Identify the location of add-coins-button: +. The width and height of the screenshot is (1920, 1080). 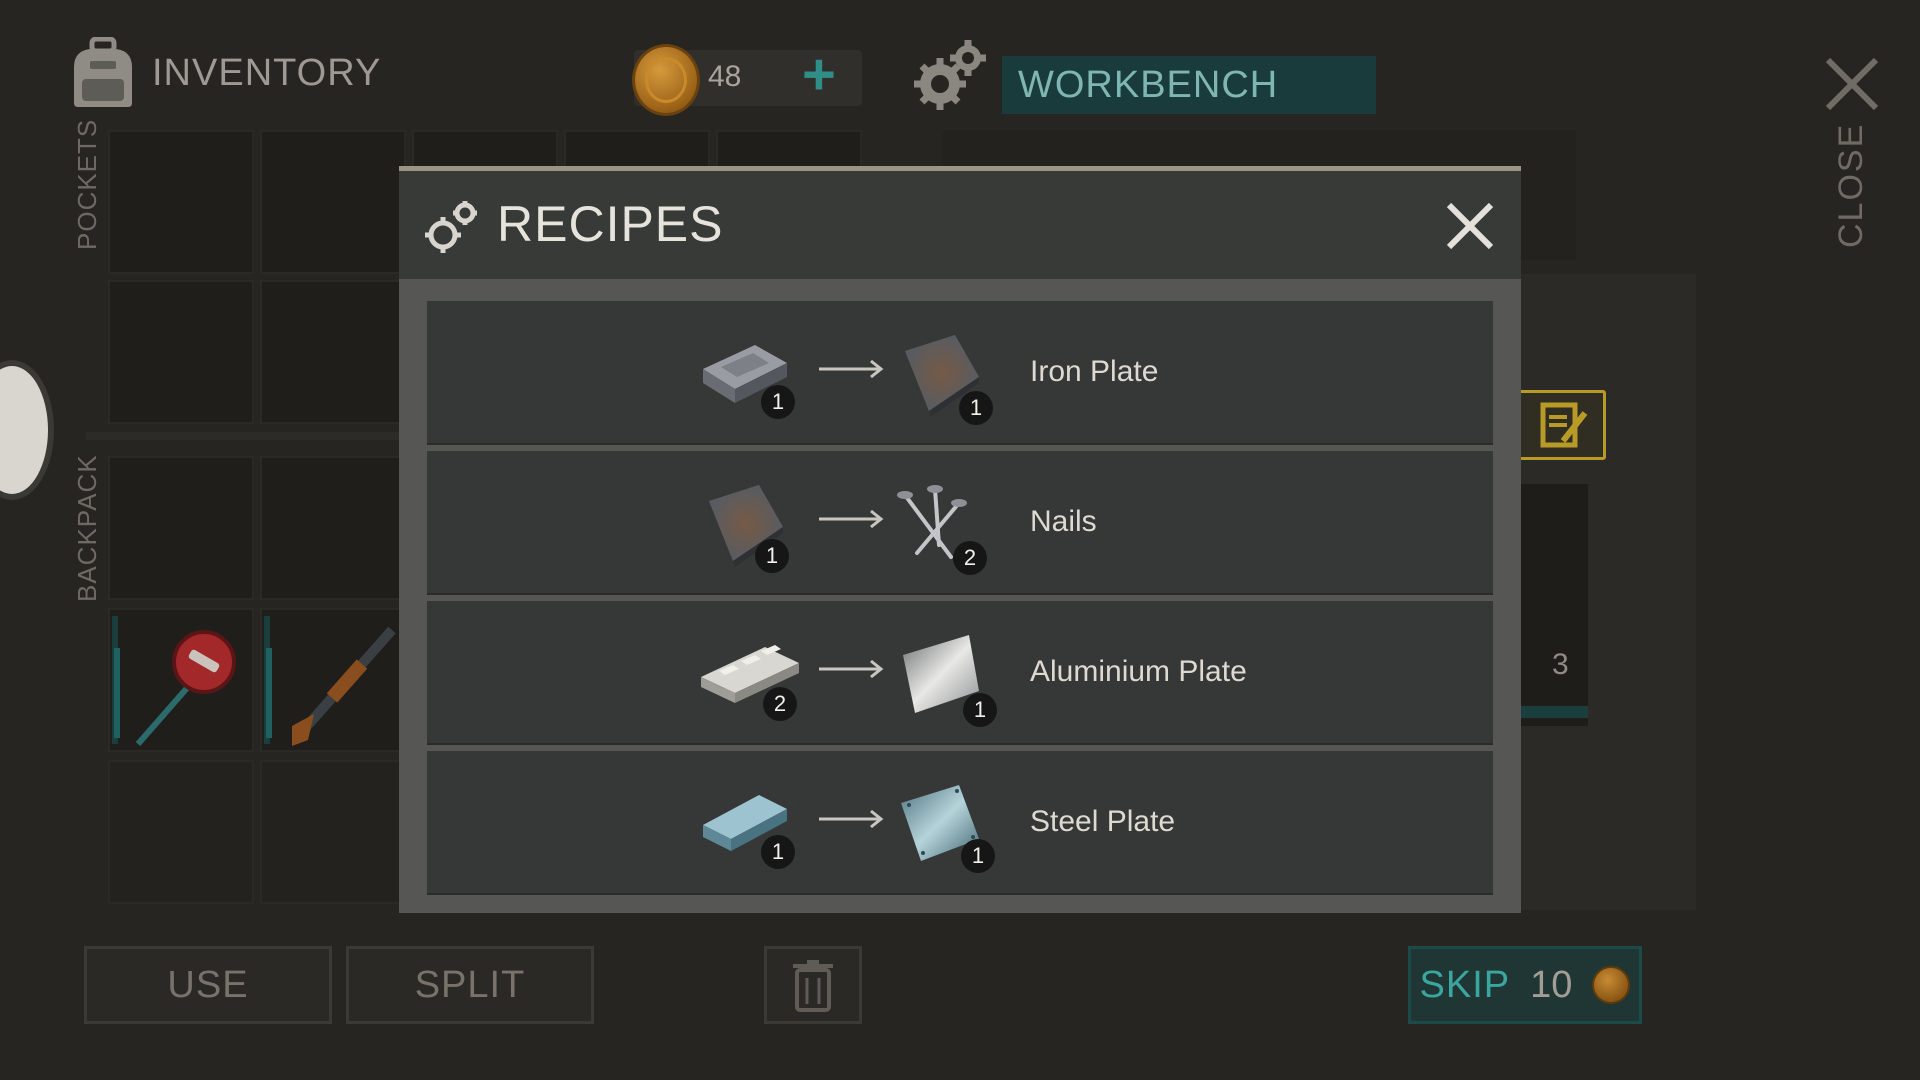
(819, 75).